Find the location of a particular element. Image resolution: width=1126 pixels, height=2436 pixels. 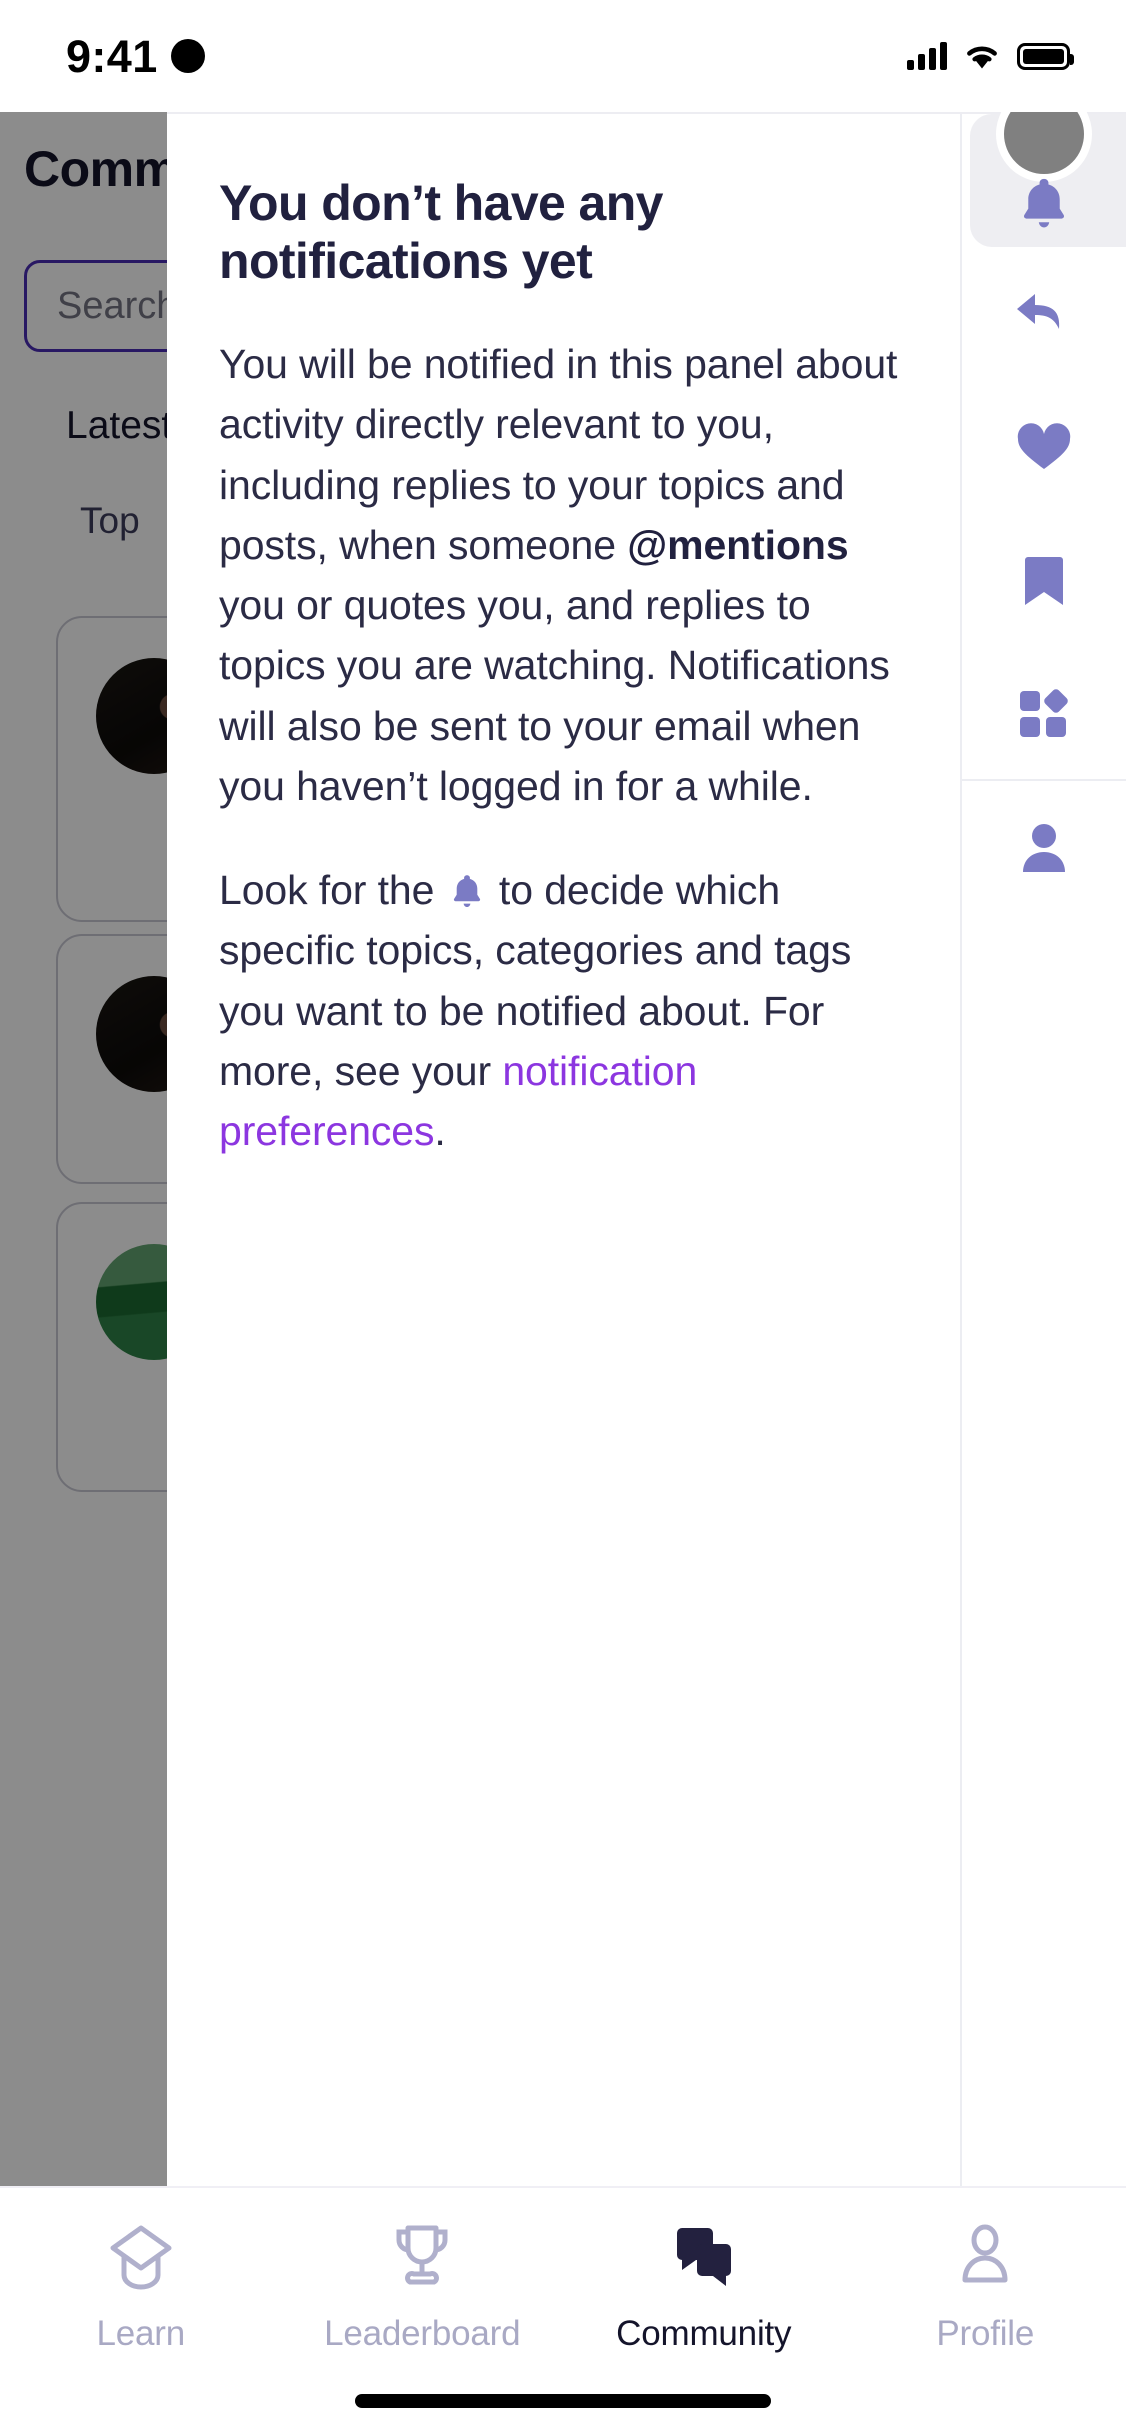

chat-bubbles-icon is located at coordinates (703, 2257).